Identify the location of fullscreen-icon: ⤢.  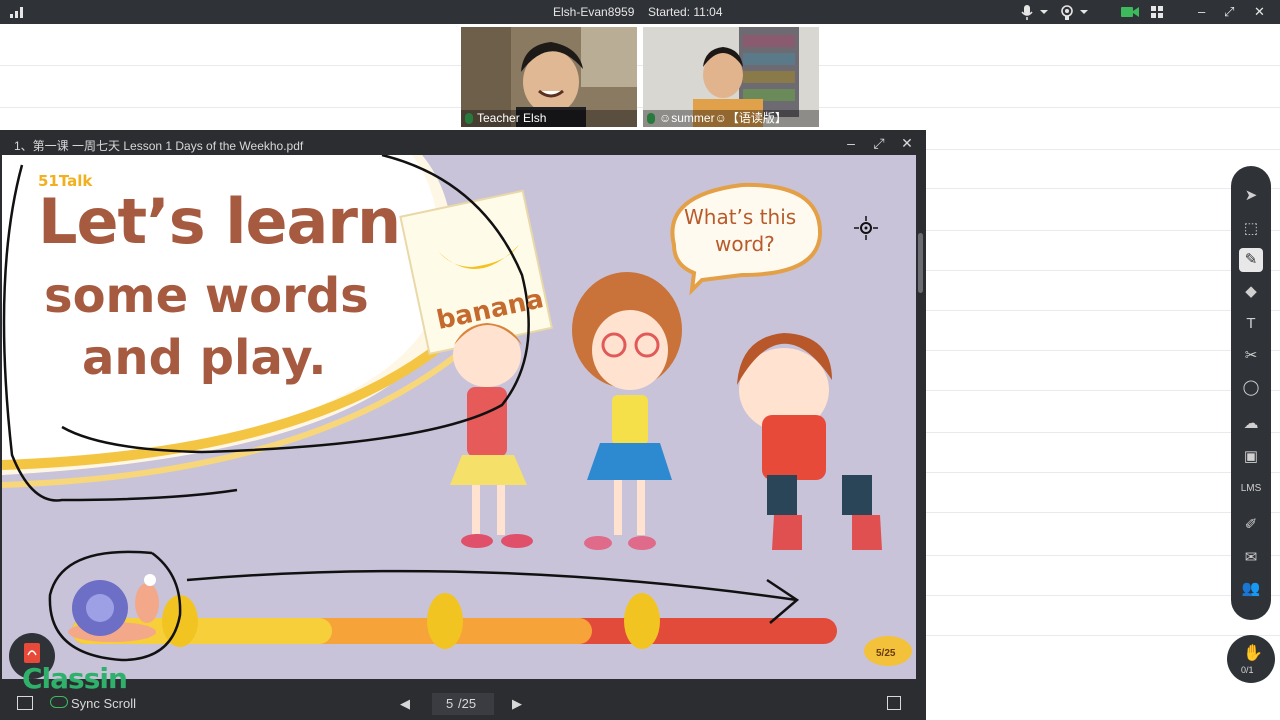
(1229, 12).